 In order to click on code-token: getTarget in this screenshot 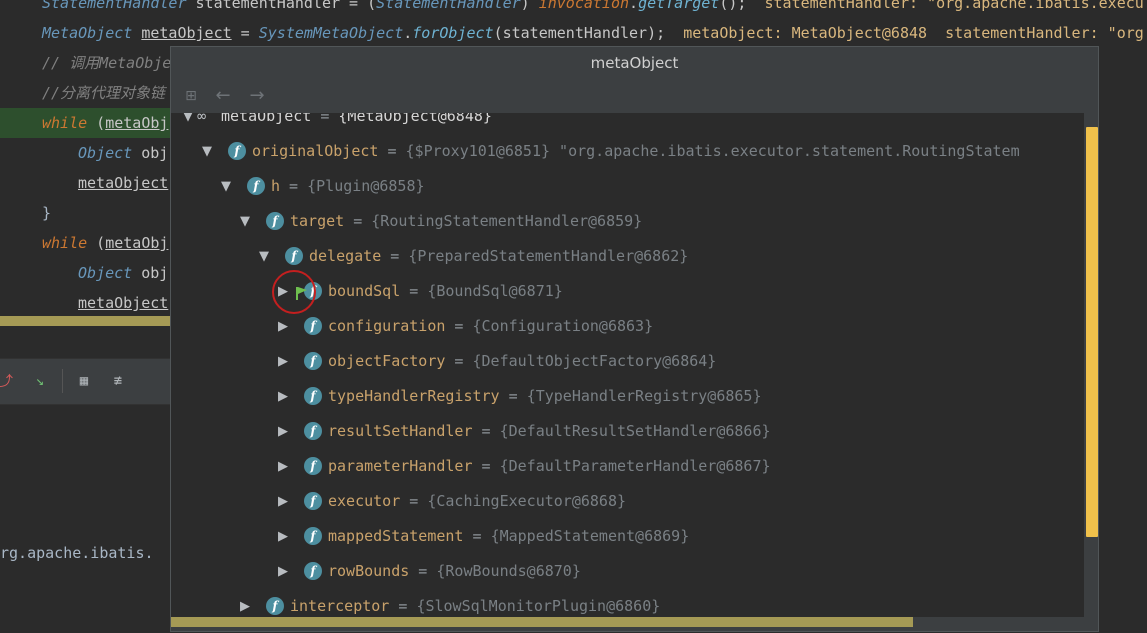, I will do `click(679, 6)`.